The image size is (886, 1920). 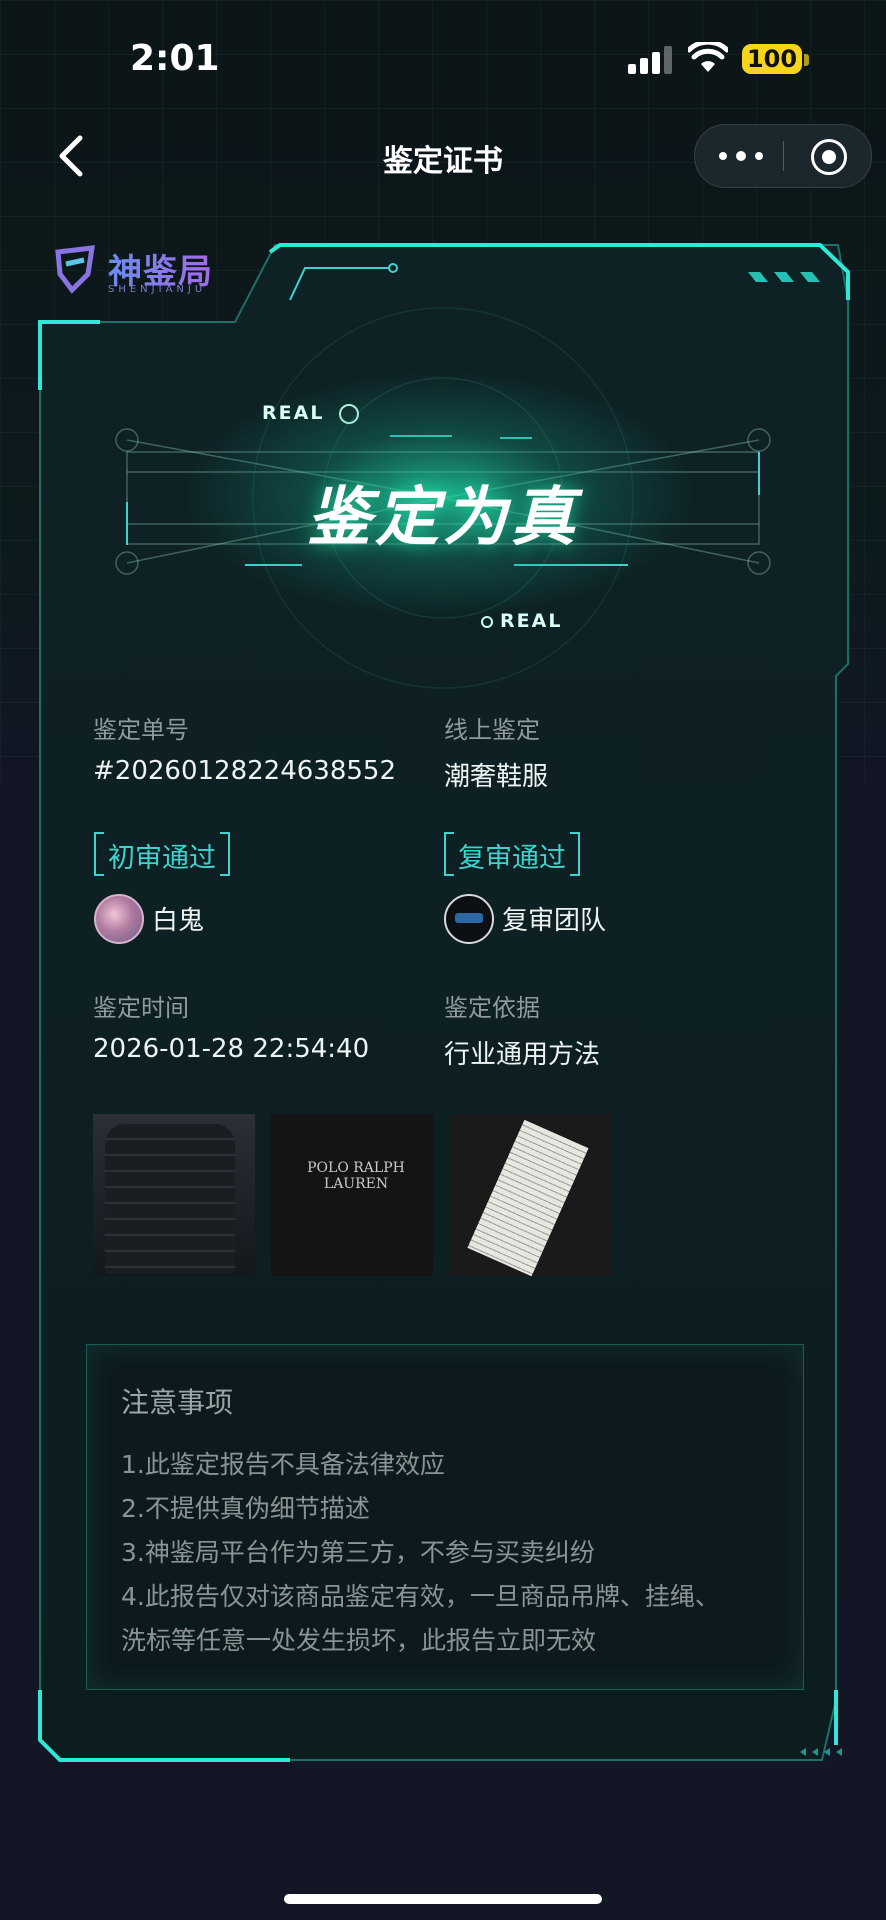 What do you see at coordinates (531, 621) in the screenshot?
I see `real-tag-bottom: REAL` at bounding box center [531, 621].